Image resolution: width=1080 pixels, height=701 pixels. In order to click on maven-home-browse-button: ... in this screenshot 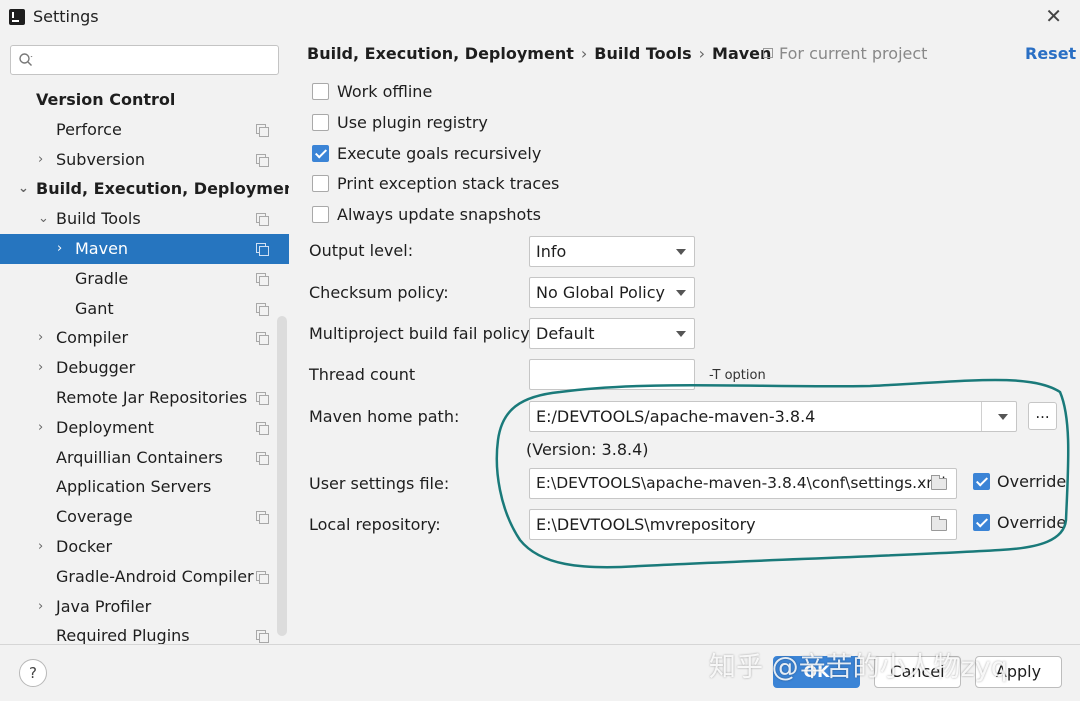, I will do `click(1042, 416)`.